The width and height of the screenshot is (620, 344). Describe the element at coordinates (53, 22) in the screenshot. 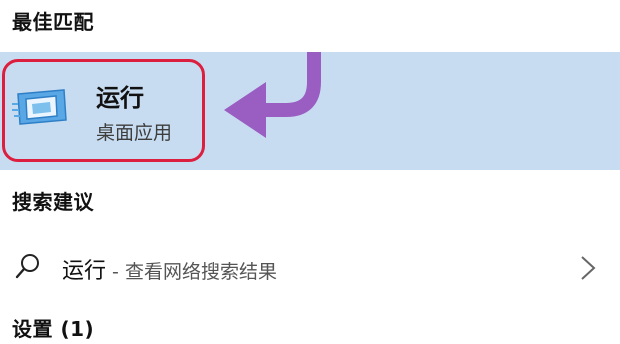

I see `best-match-heading: 最佳匹配` at that location.